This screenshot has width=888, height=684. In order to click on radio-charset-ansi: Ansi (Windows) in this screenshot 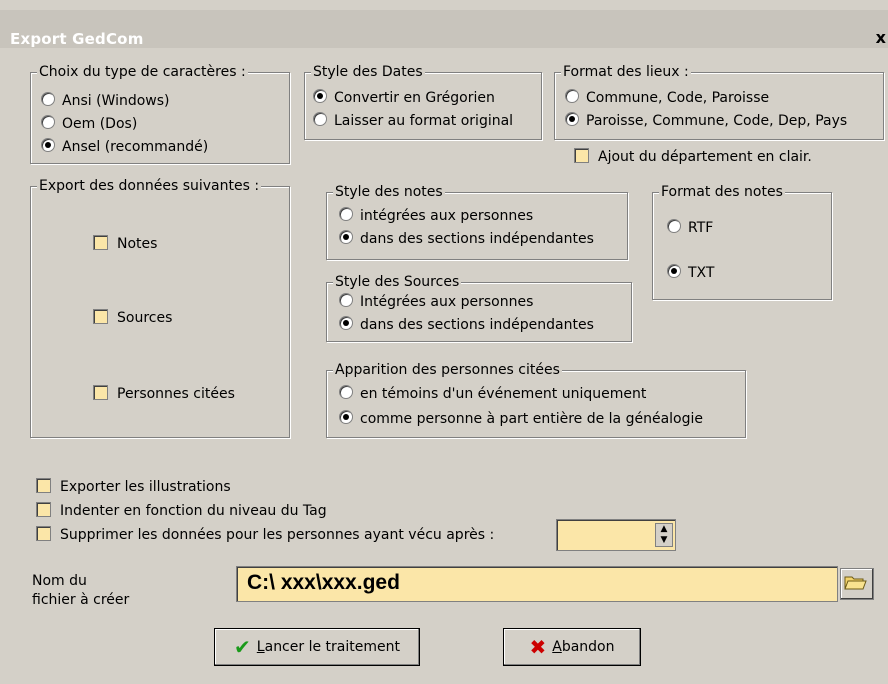, I will do `click(105, 101)`.